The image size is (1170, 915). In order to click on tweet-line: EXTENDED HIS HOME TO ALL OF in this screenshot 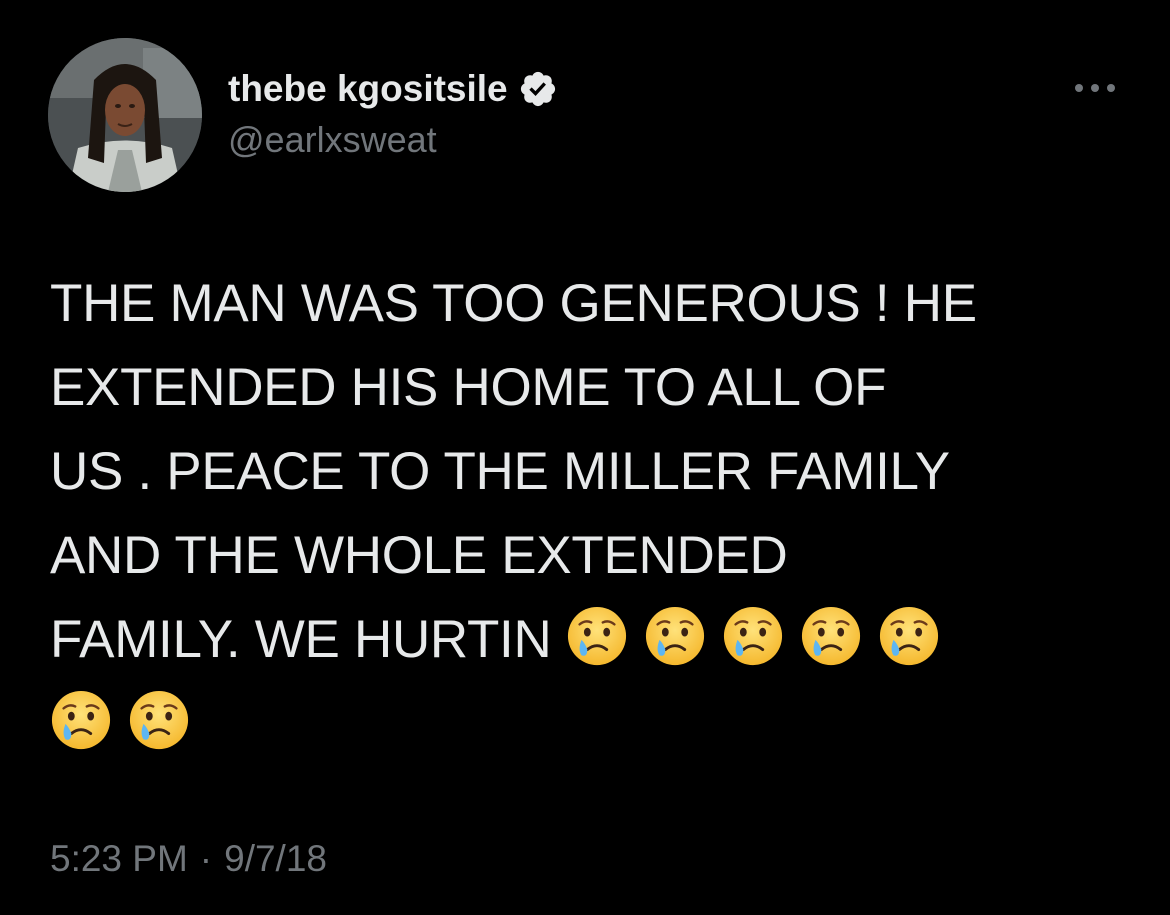, I will do `click(468, 387)`.